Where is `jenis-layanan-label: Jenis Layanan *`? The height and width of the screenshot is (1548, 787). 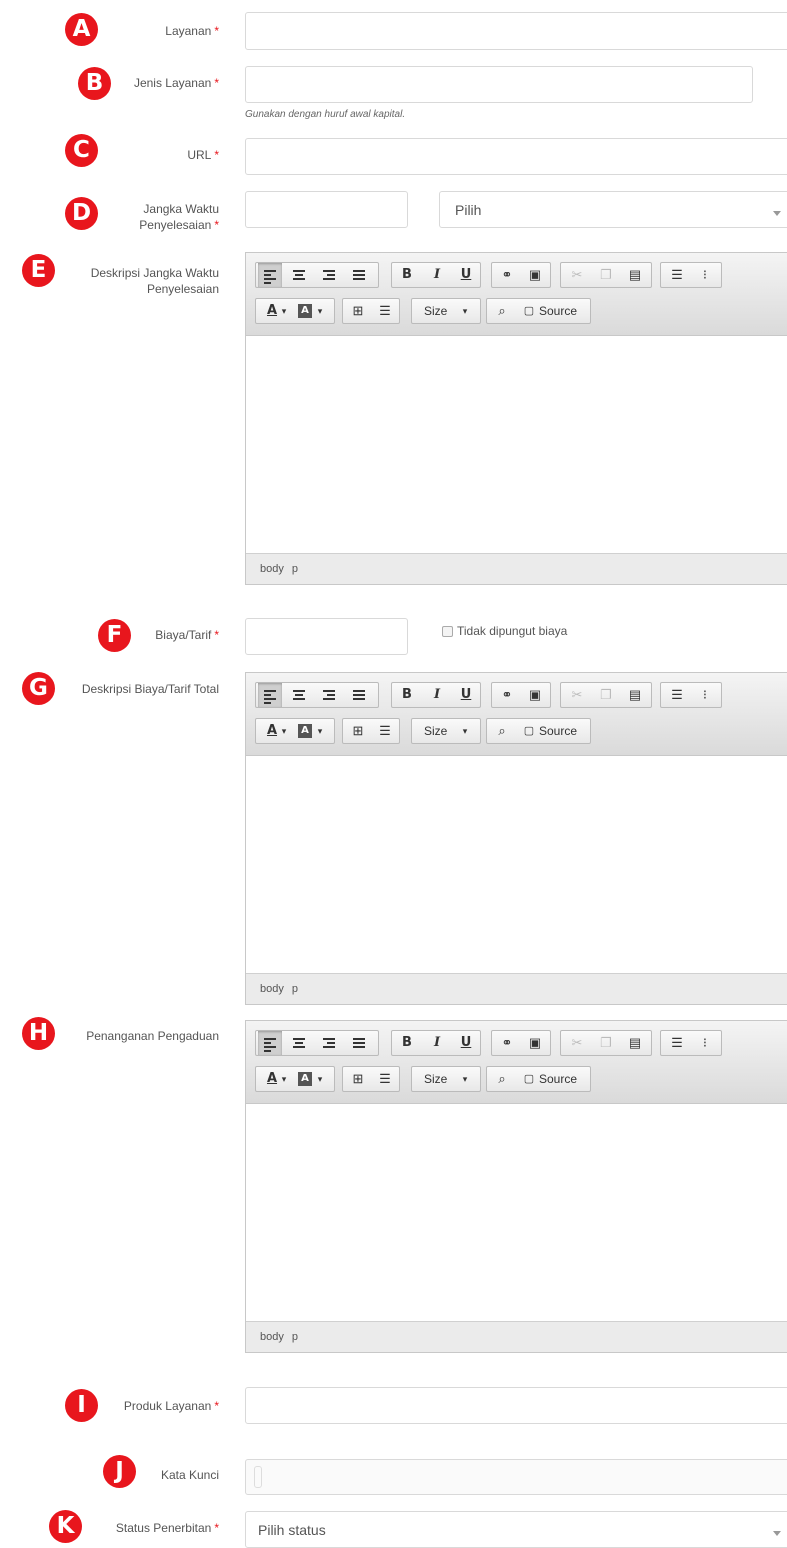 jenis-layanan-label: Jenis Layanan * is located at coordinates (176, 83).